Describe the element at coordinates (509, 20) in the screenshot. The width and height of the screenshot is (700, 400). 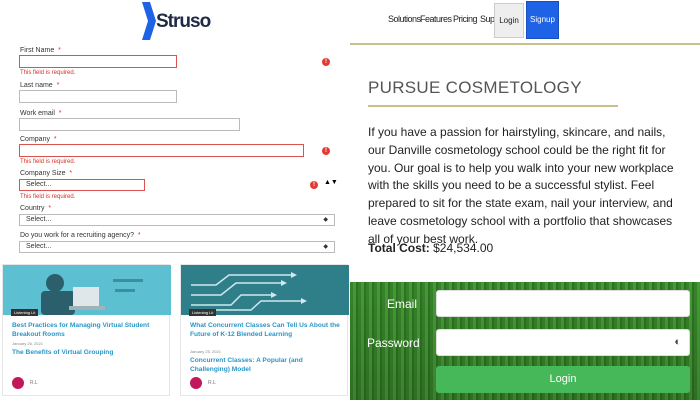
I see `login-nav-button: Login` at that location.